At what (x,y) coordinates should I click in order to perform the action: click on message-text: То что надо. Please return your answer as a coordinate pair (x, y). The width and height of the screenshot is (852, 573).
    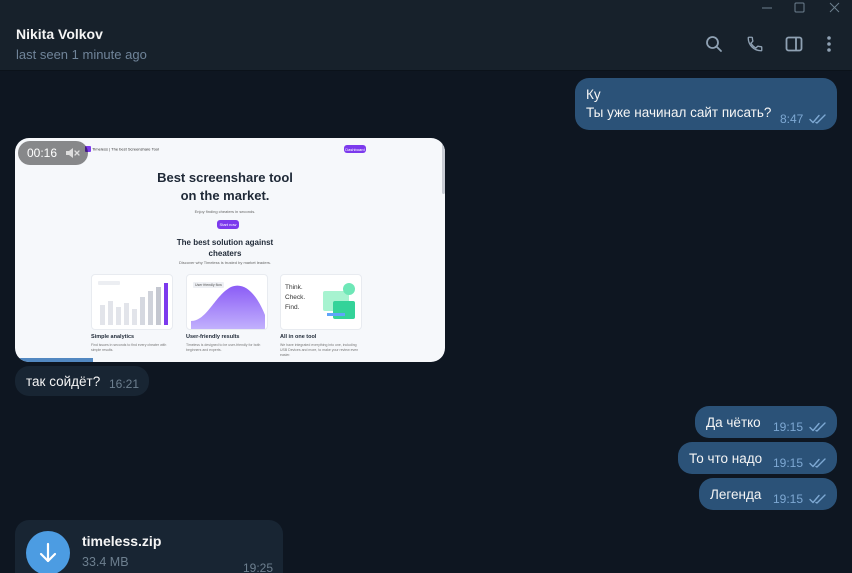
    Looking at the image, I should click on (726, 458).